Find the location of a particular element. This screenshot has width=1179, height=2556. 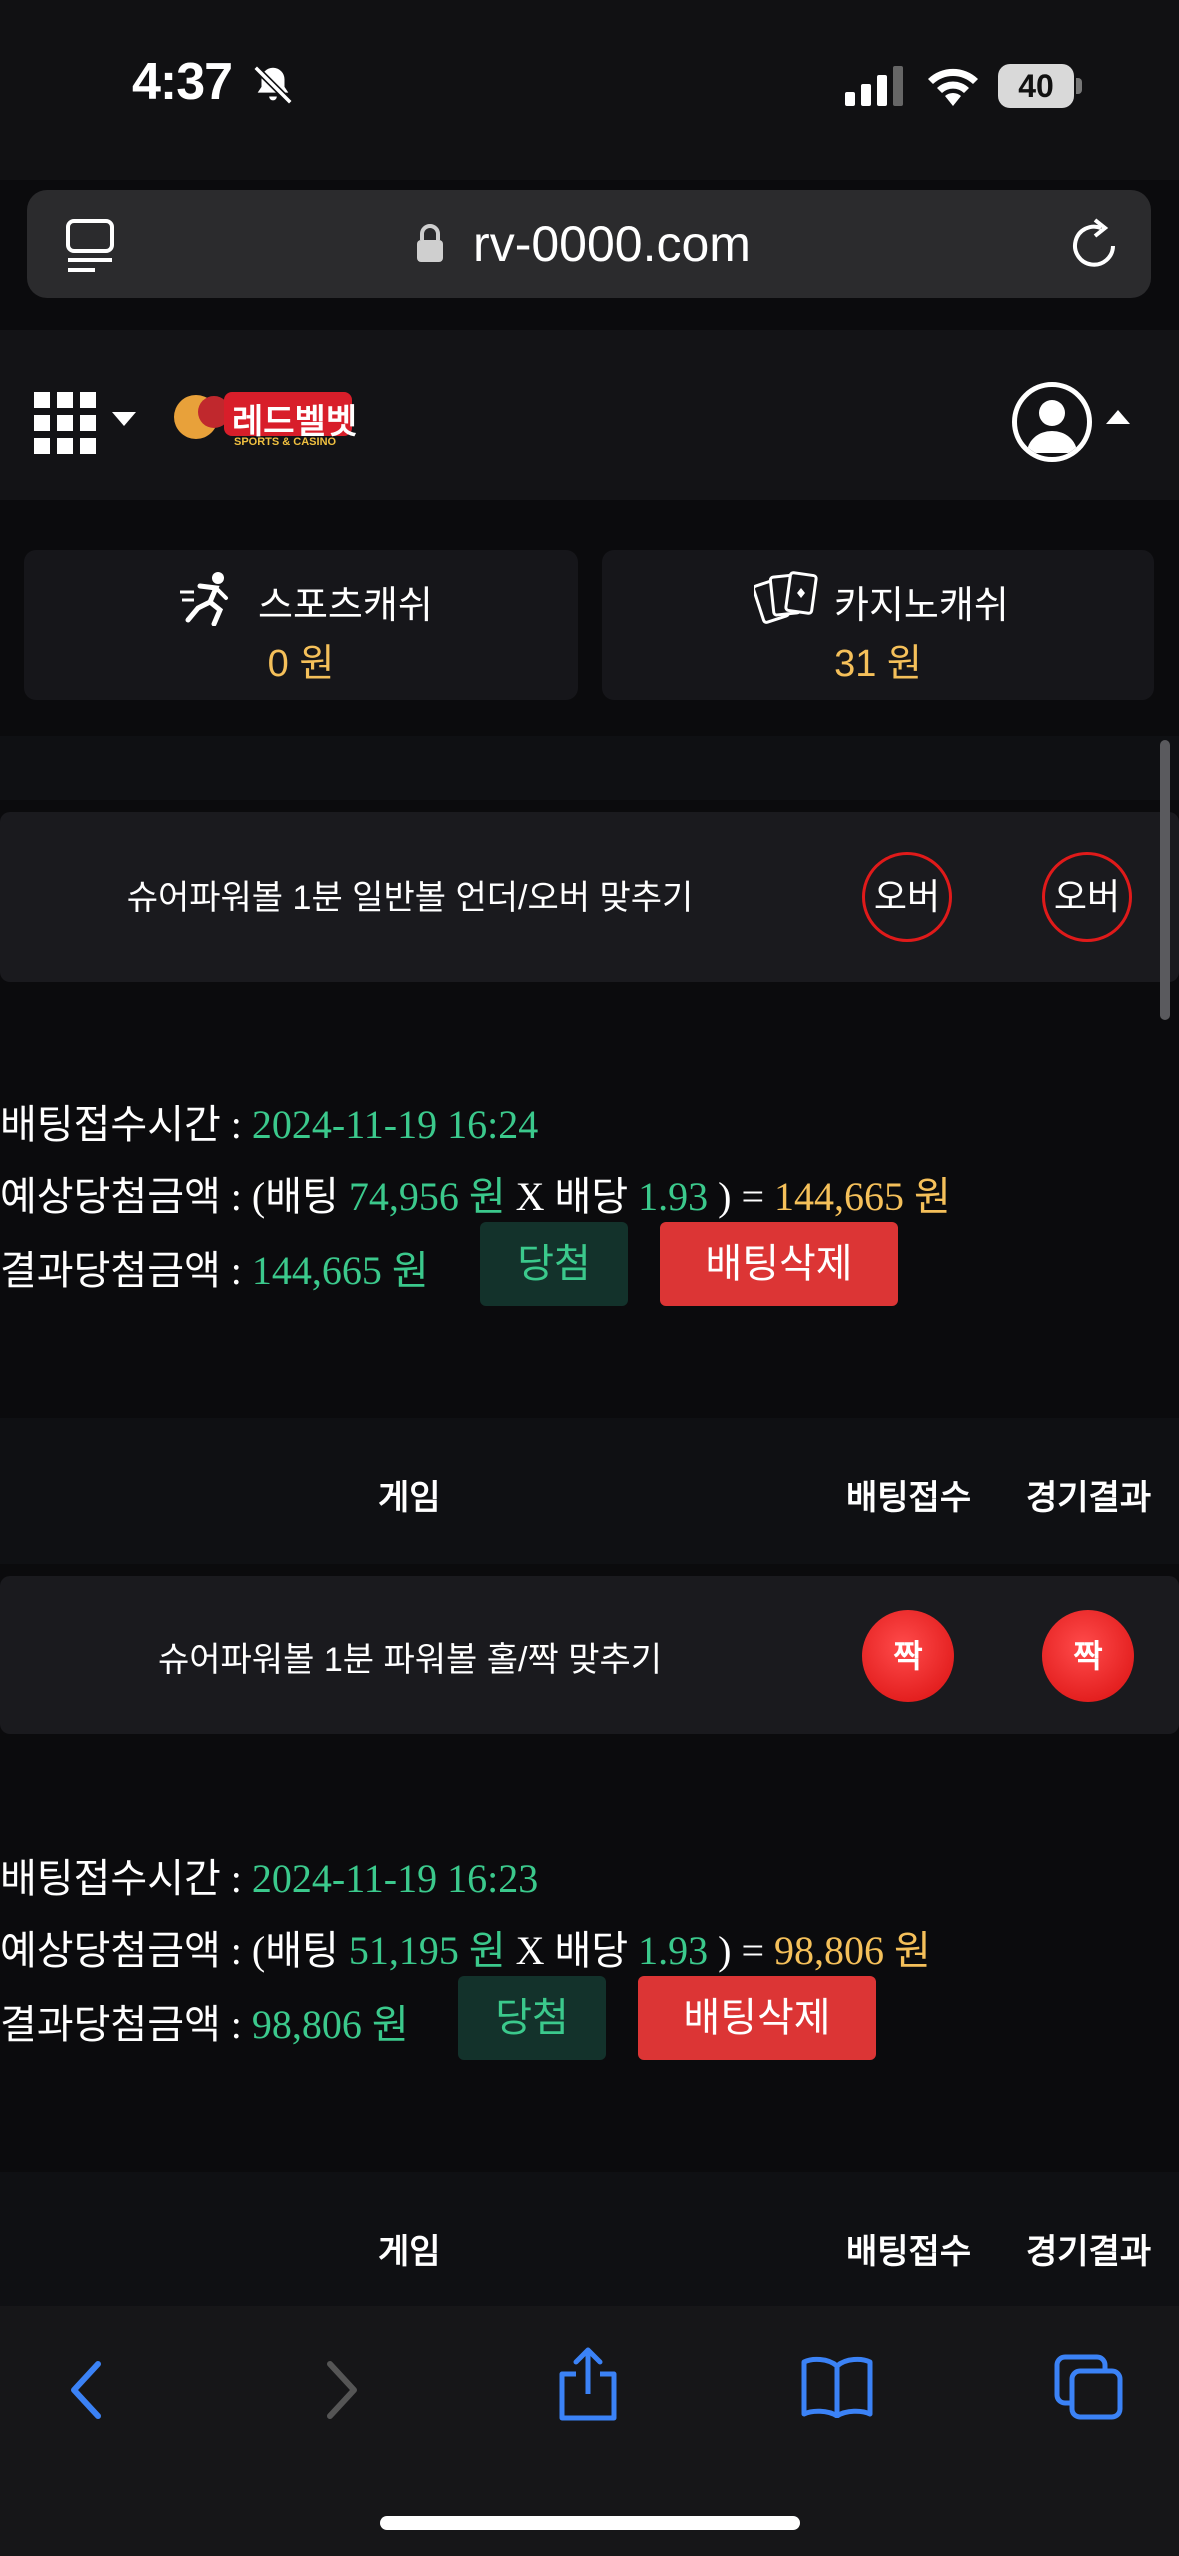

forward-icon is located at coordinates (342, 2392).